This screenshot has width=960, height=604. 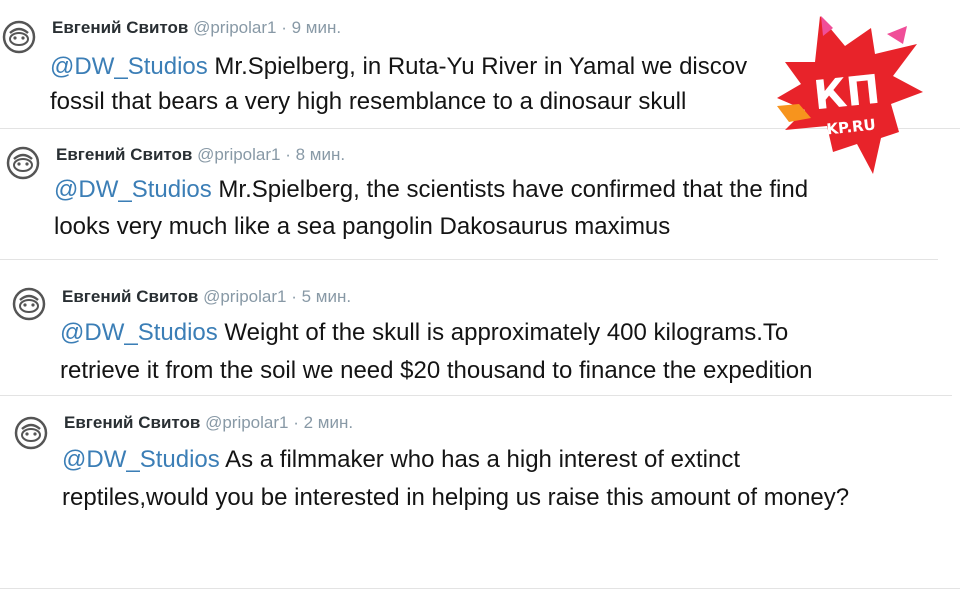 I want to click on logo-accent, so click(x=897, y=35).